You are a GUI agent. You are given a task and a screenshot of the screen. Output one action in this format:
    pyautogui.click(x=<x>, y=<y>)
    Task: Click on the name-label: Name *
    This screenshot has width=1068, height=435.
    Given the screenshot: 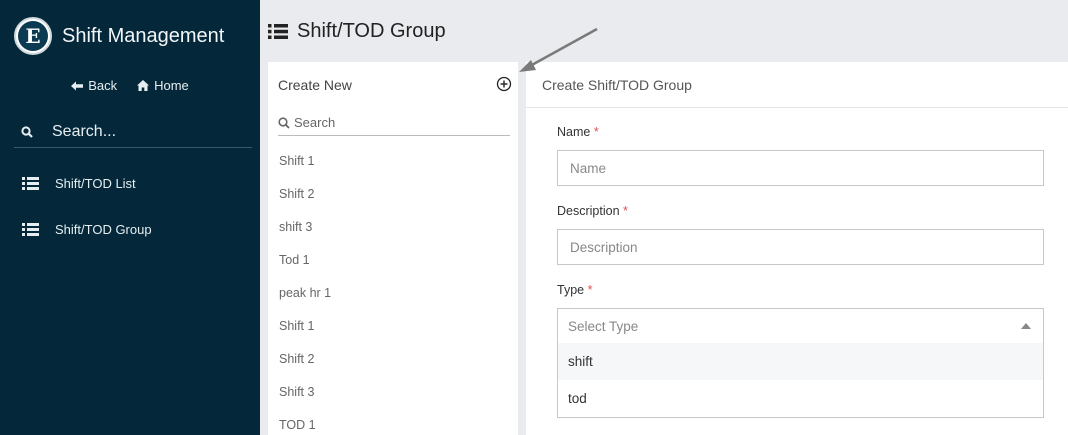 What is the action you would take?
    pyautogui.click(x=578, y=132)
    